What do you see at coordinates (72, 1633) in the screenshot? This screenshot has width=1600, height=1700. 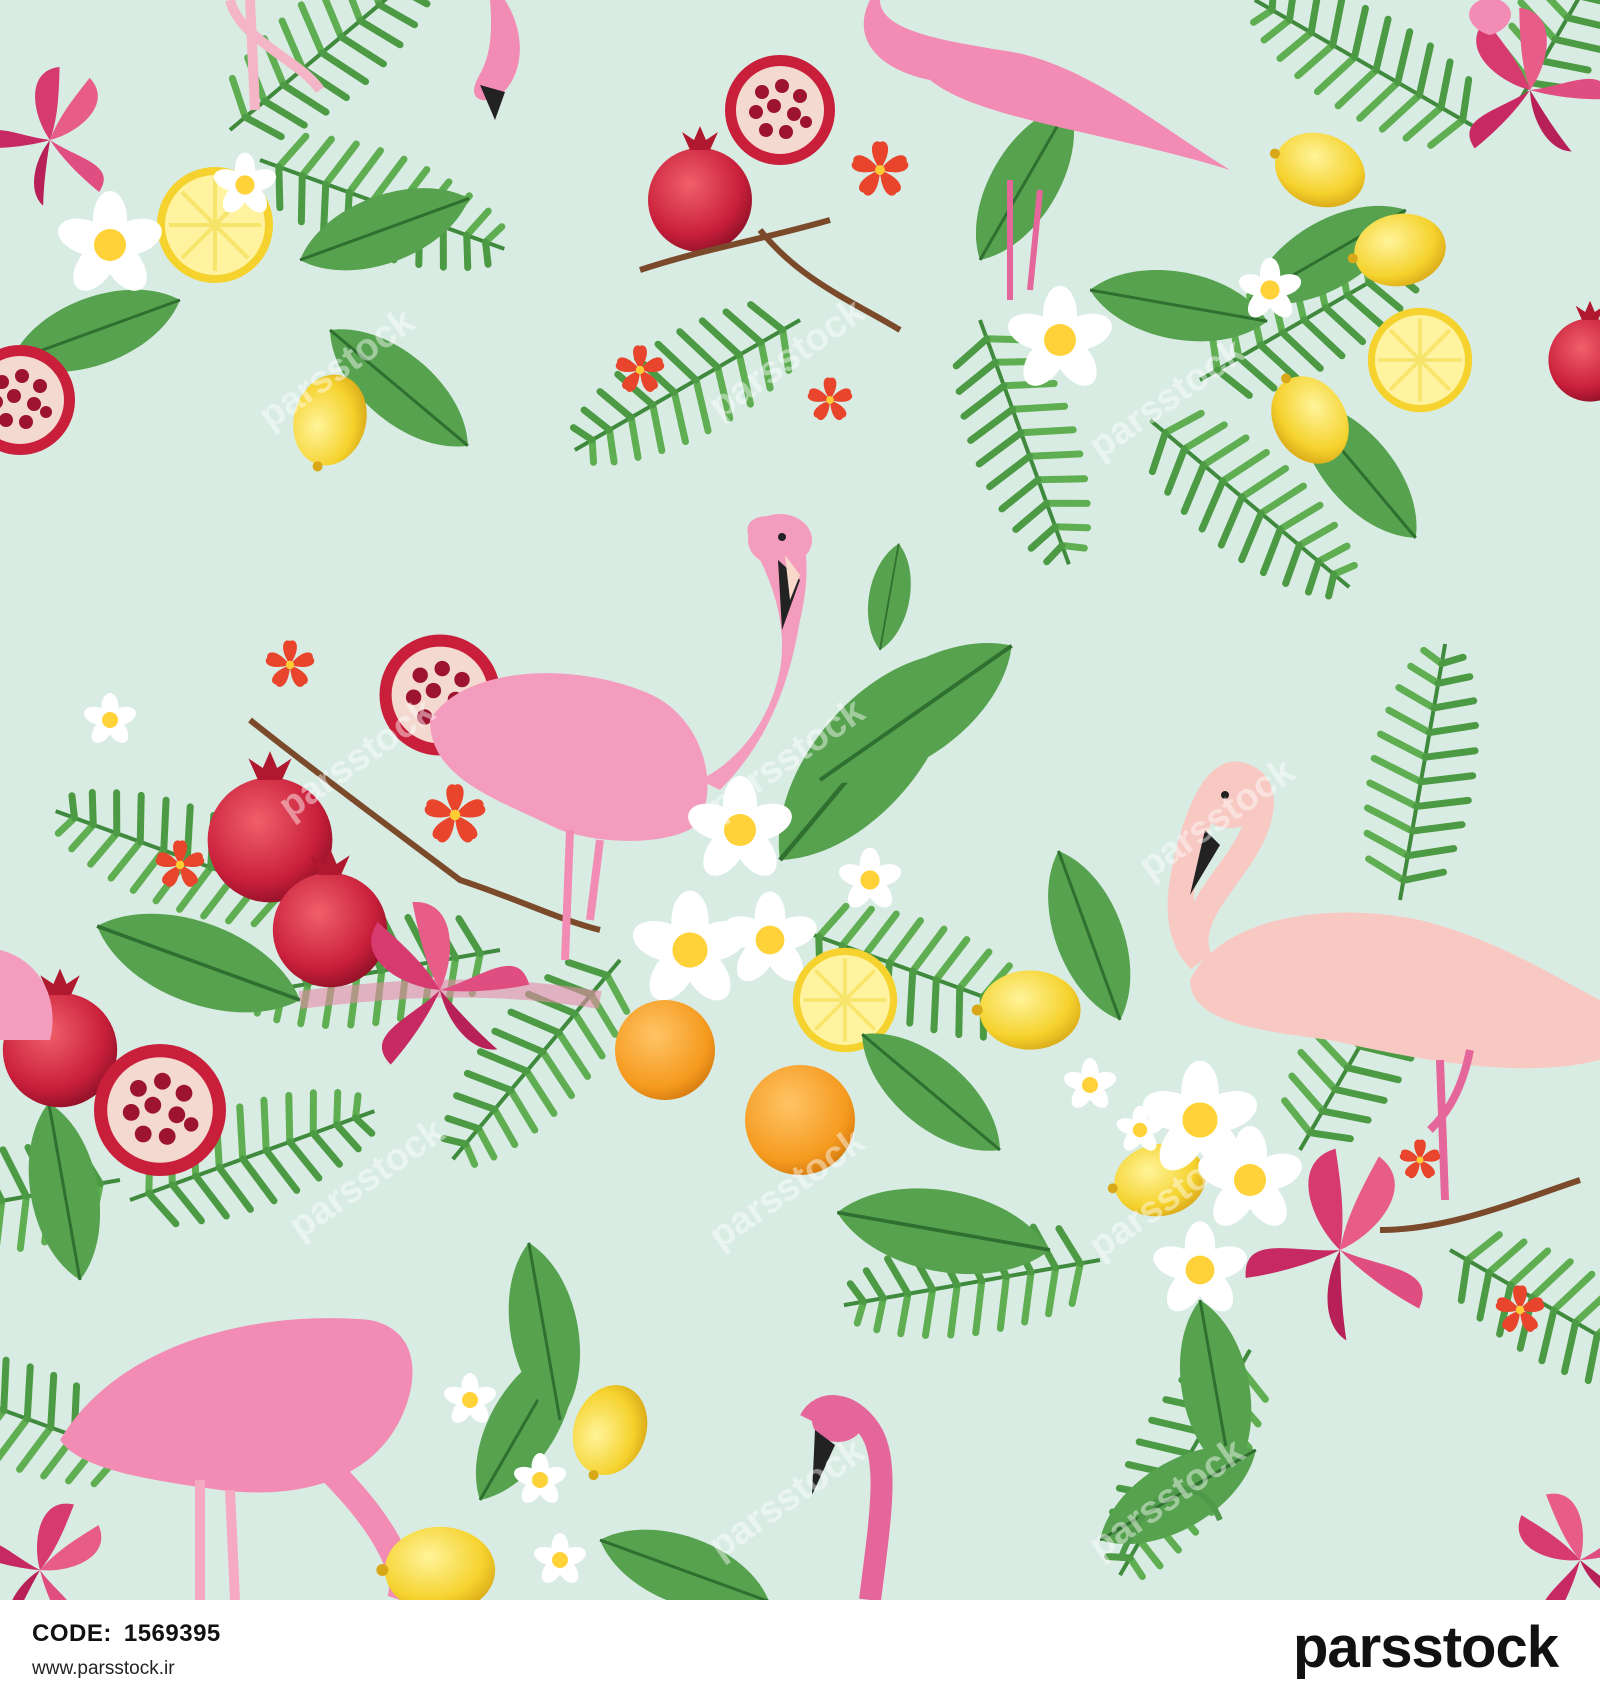 I see `code-label: CODE:` at bounding box center [72, 1633].